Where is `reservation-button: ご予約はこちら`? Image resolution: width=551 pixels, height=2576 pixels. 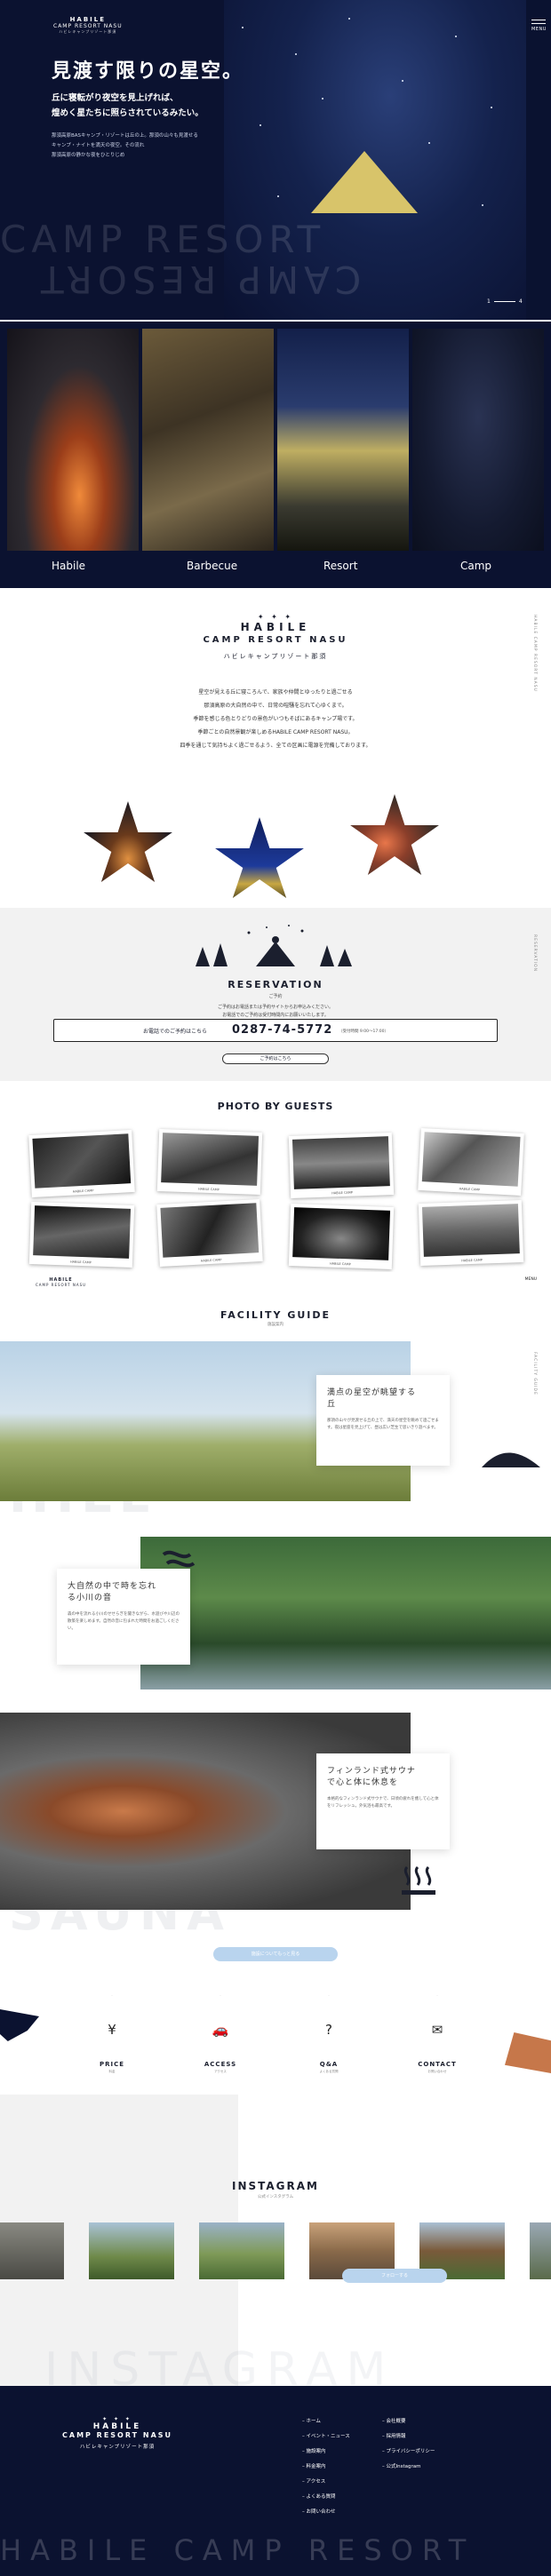 reservation-button: ご予約はこちら is located at coordinates (275, 1058).